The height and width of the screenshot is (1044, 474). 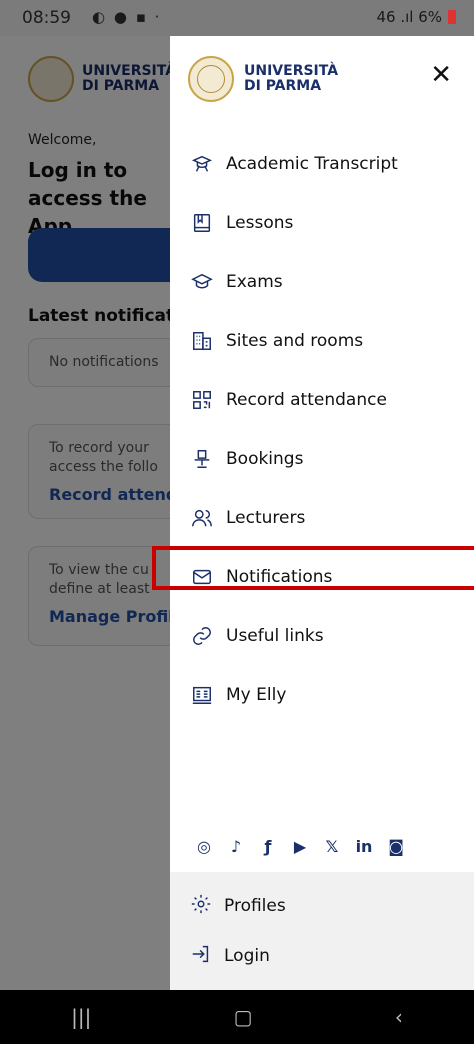 What do you see at coordinates (201, 956) in the screenshot?
I see `login-arrow-icon` at bounding box center [201, 956].